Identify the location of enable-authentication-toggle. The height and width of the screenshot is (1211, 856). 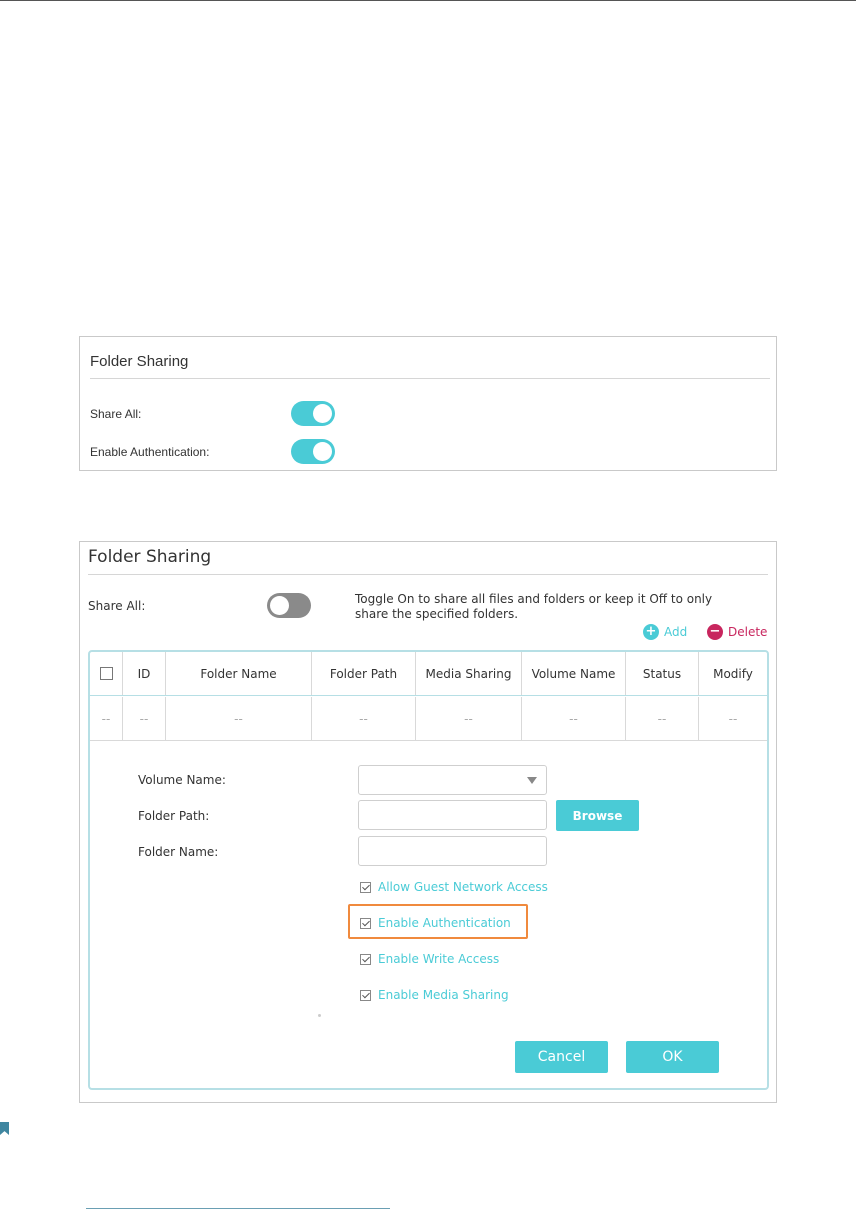
(313, 451).